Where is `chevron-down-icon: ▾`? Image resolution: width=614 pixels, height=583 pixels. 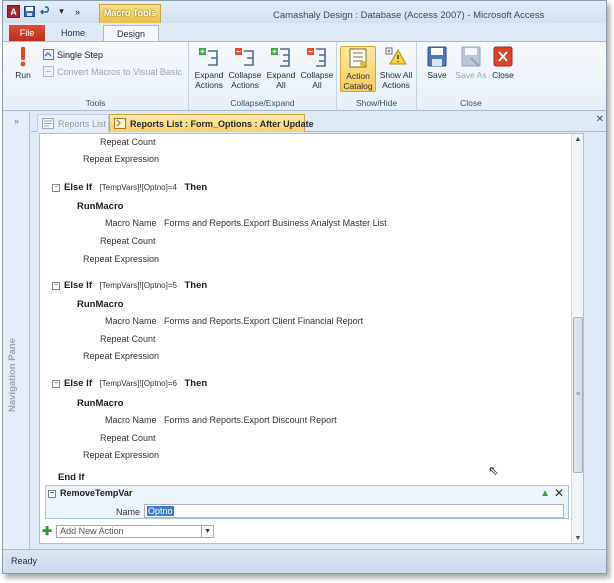
chevron-down-icon: ▾ is located at coordinates (61, 11).